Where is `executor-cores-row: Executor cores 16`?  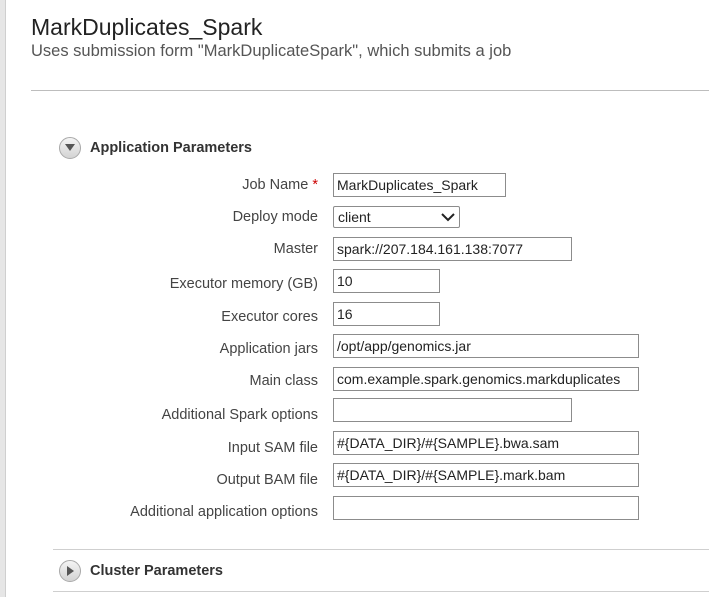
executor-cores-row: Executor cores 16 is located at coordinates (354, 314).